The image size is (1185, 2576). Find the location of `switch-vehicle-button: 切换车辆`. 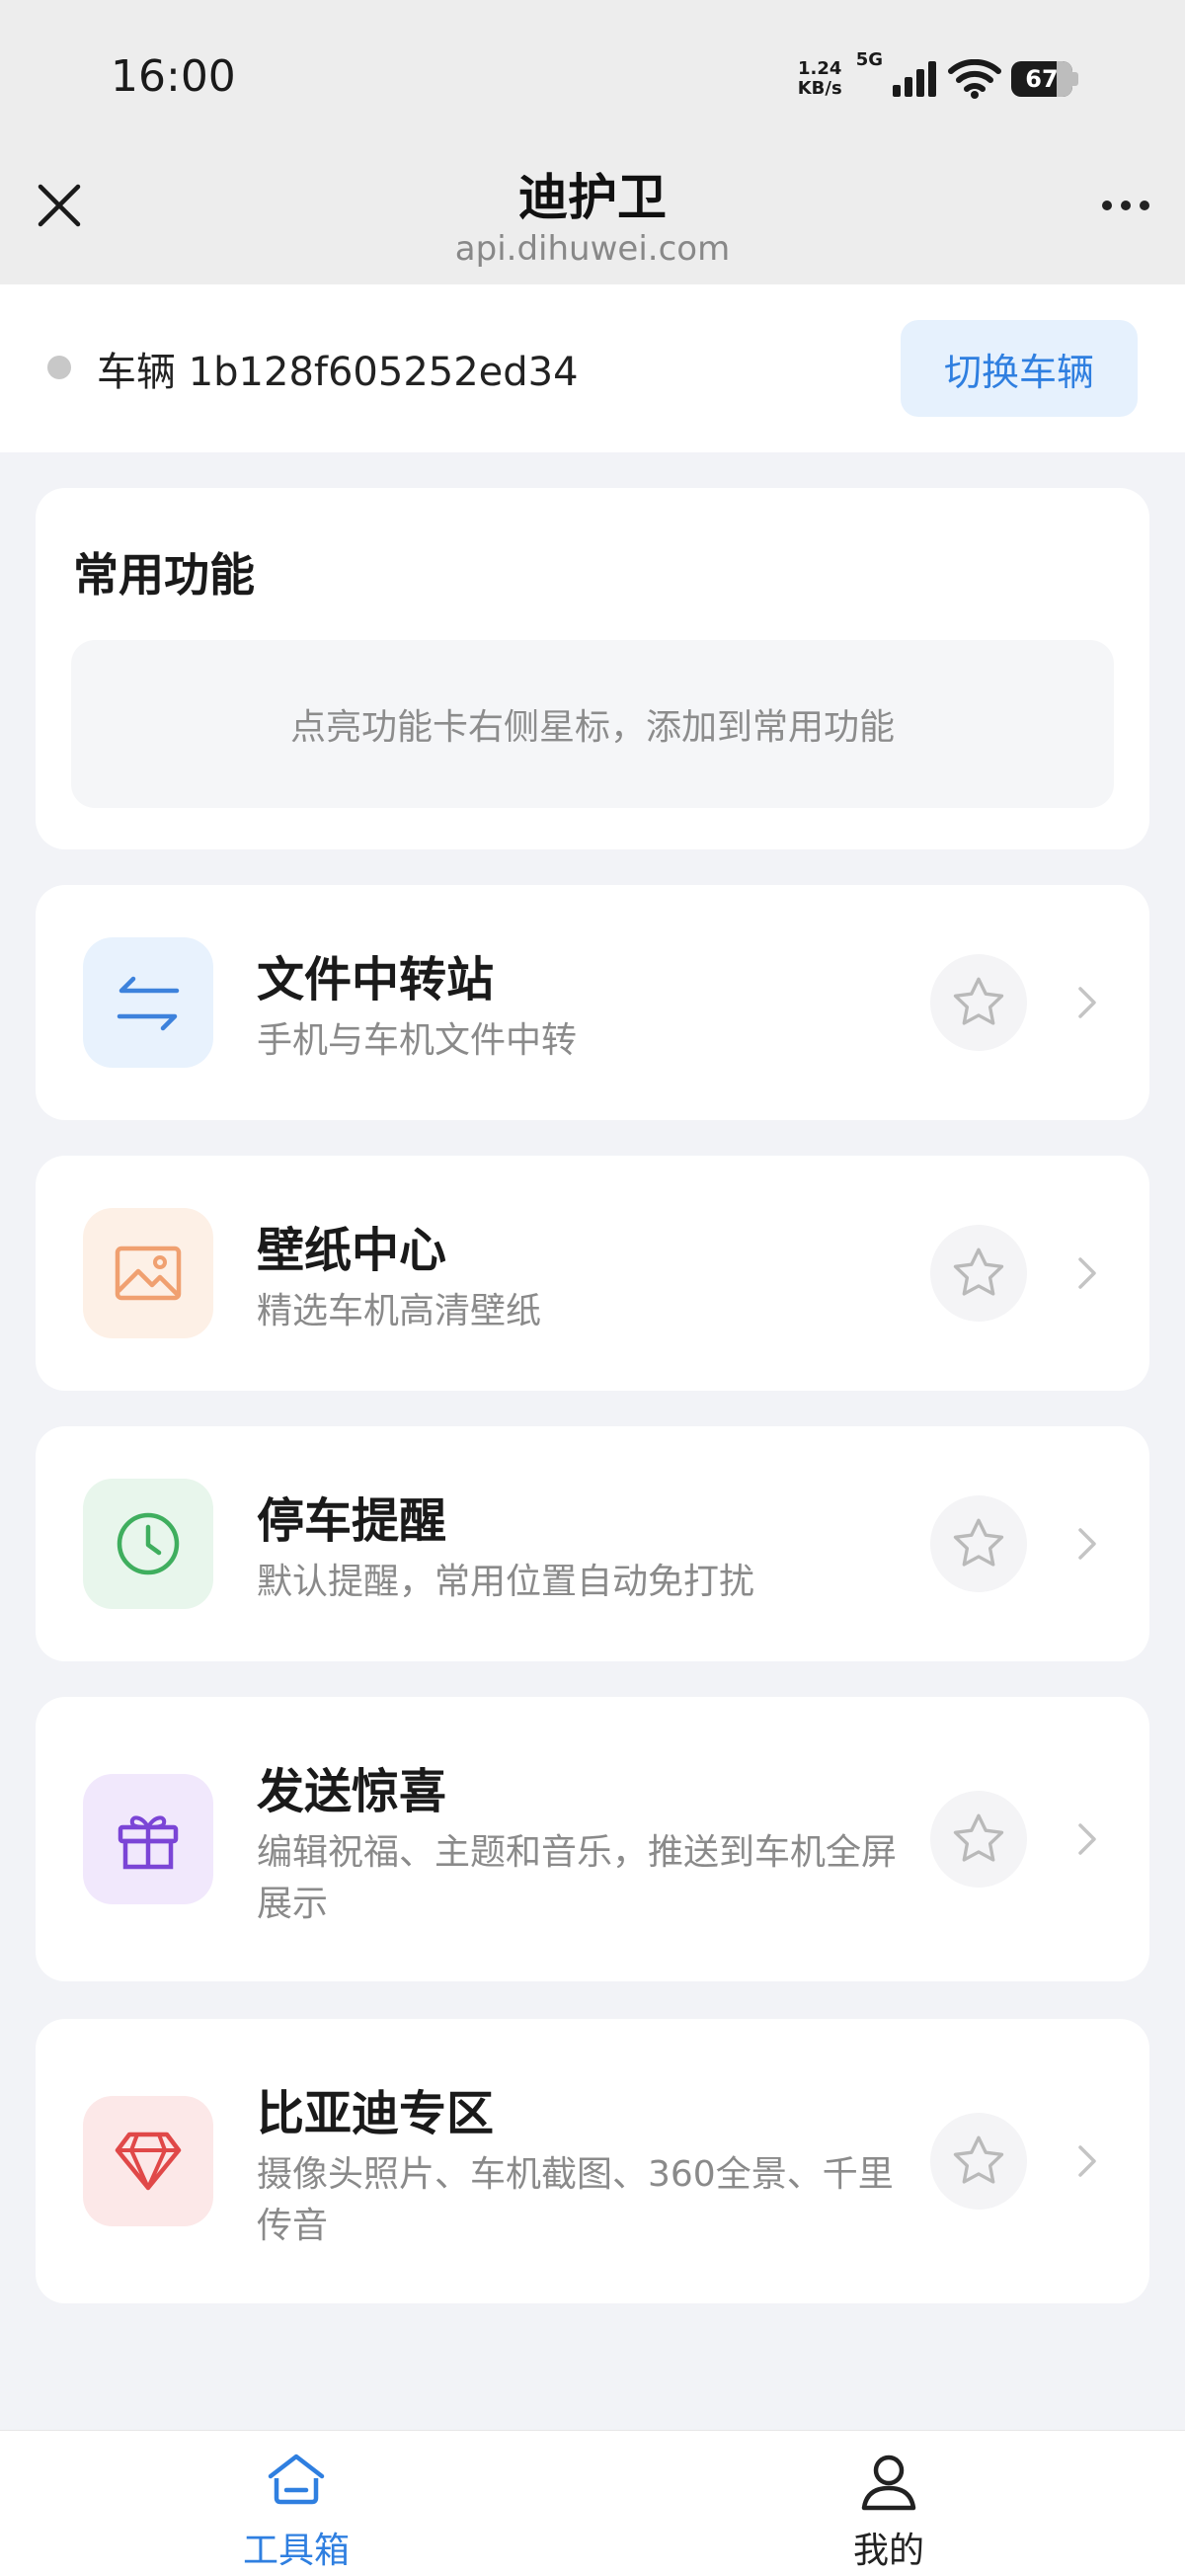

switch-vehicle-button: 切换车辆 is located at coordinates (1020, 368).